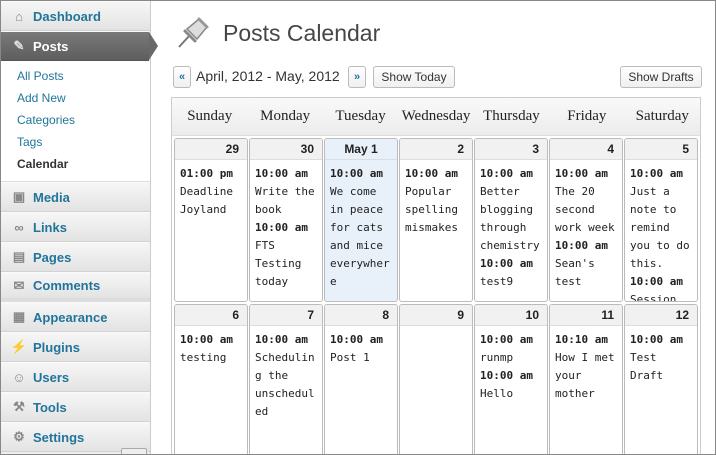 This screenshot has height=455, width=716. Describe the element at coordinates (70, 317) in the screenshot. I see `sidebar-item-label: Appearance` at that location.